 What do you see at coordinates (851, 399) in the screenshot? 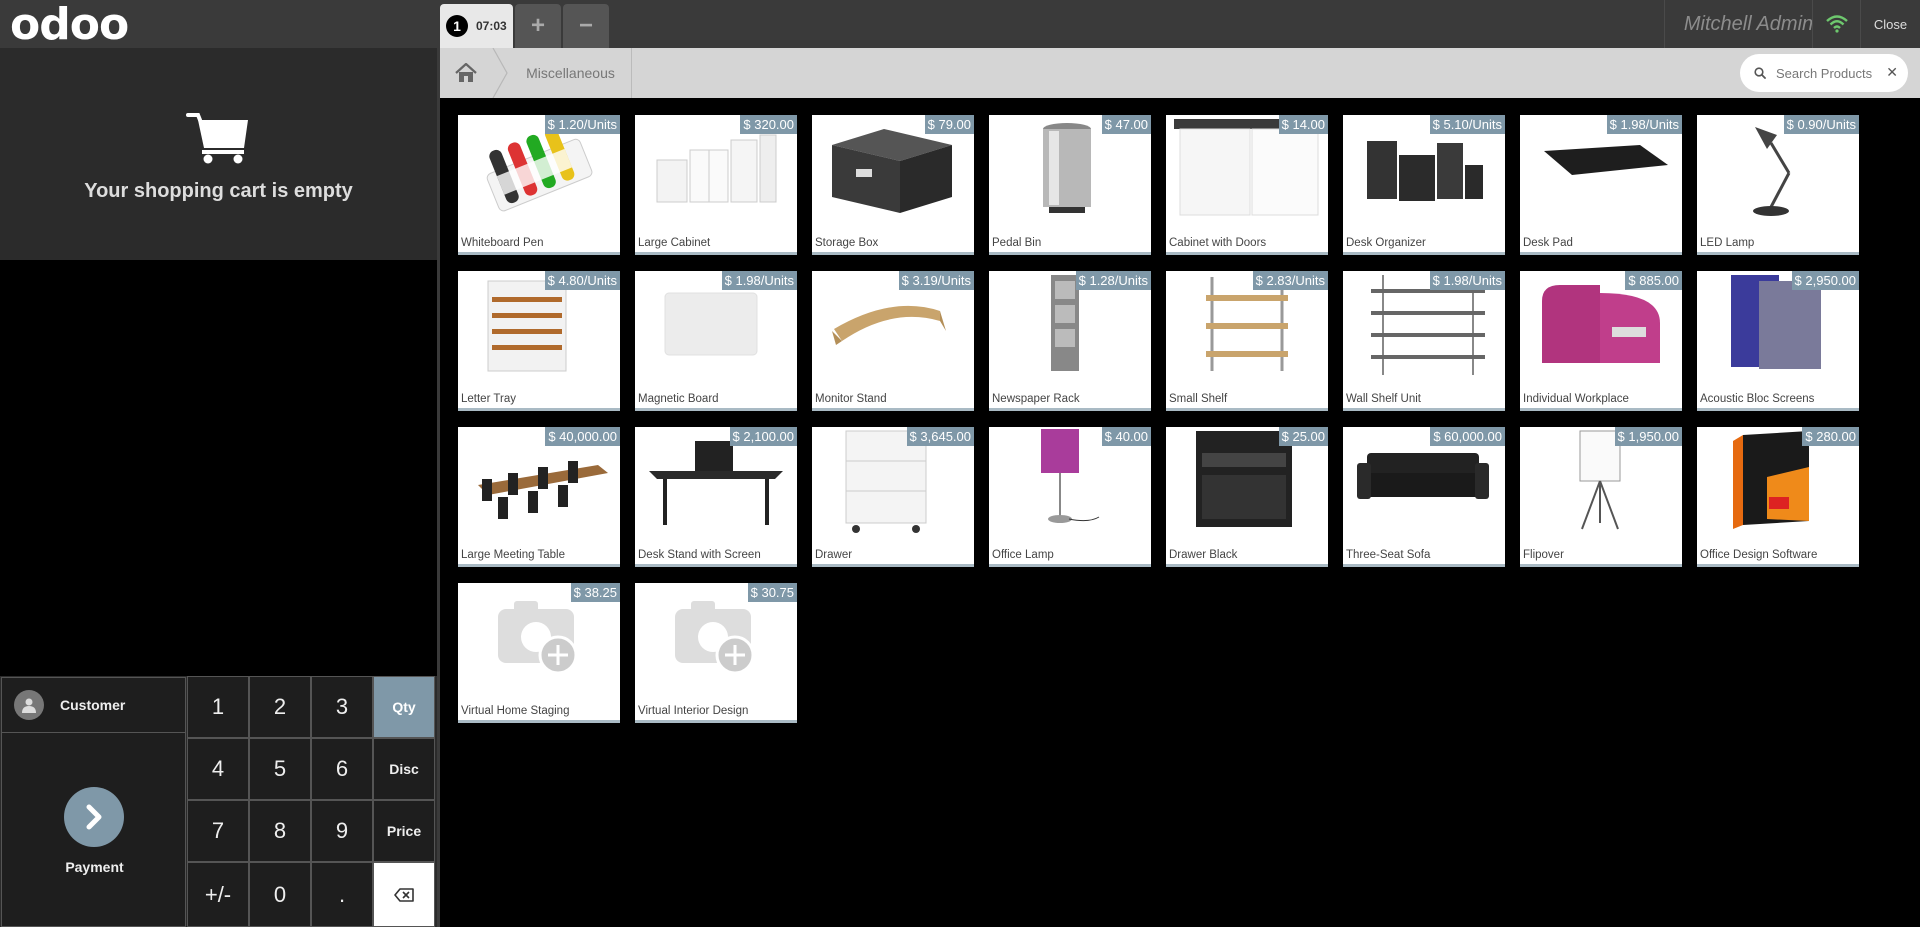
I see `product-name: Monitor Stand` at bounding box center [851, 399].